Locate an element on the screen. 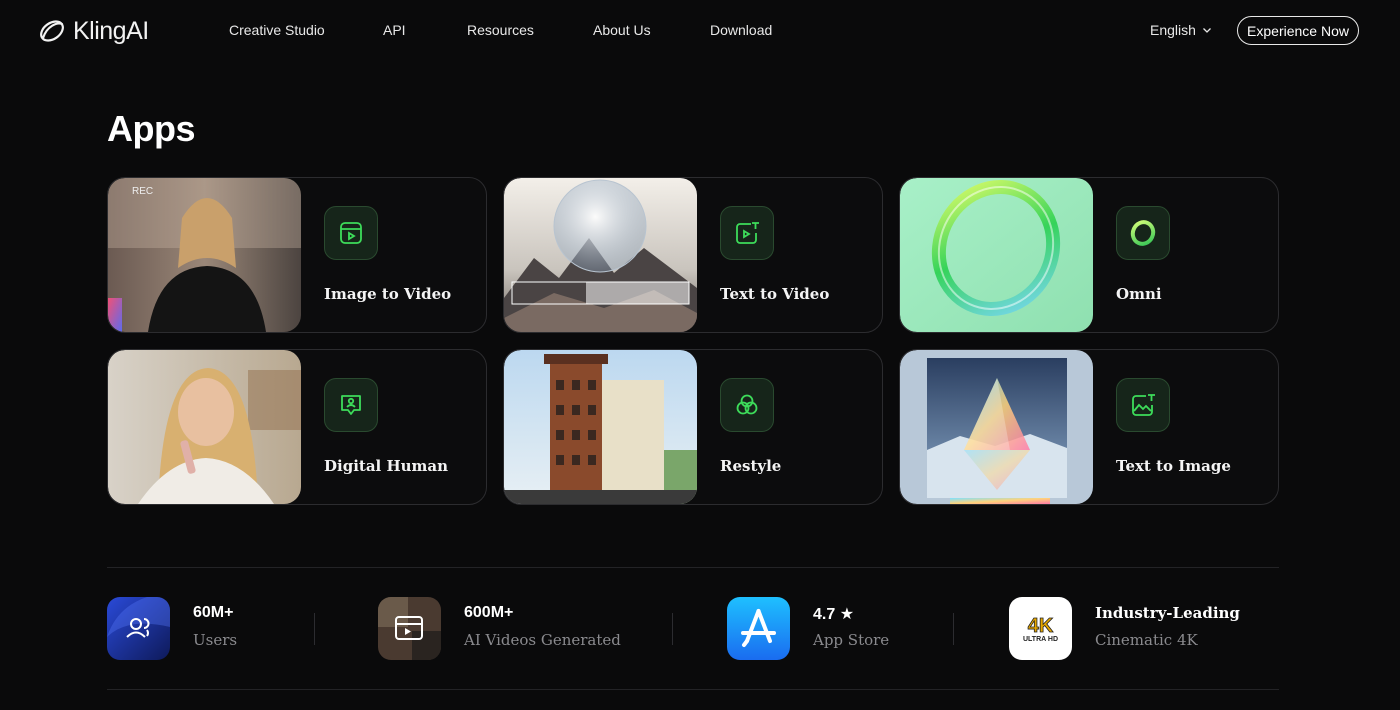  4k-ultra-hd-icon: 4K ULTRA HD is located at coordinates (1040, 628).